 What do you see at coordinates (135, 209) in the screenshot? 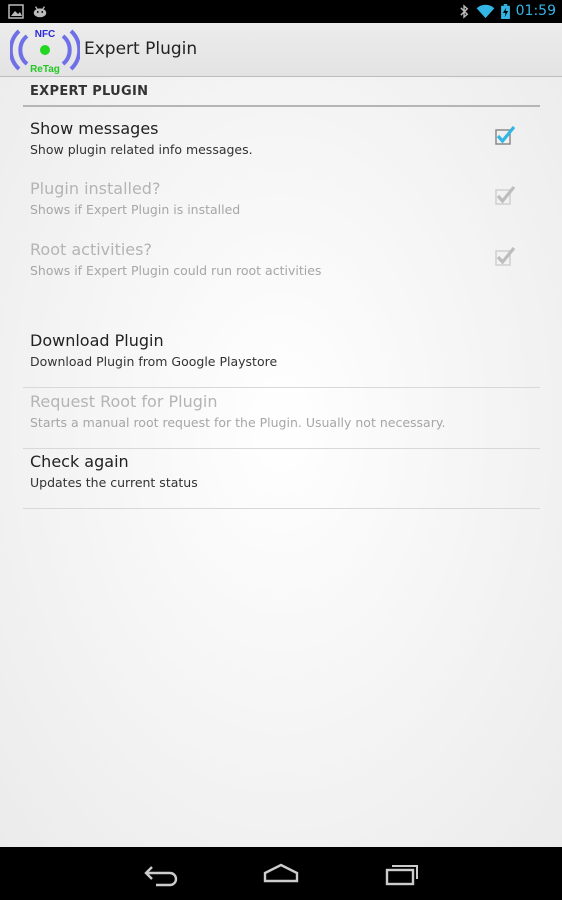
I see `pref-summary: Shows if Expert Plugin is installed` at bounding box center [135, 209].